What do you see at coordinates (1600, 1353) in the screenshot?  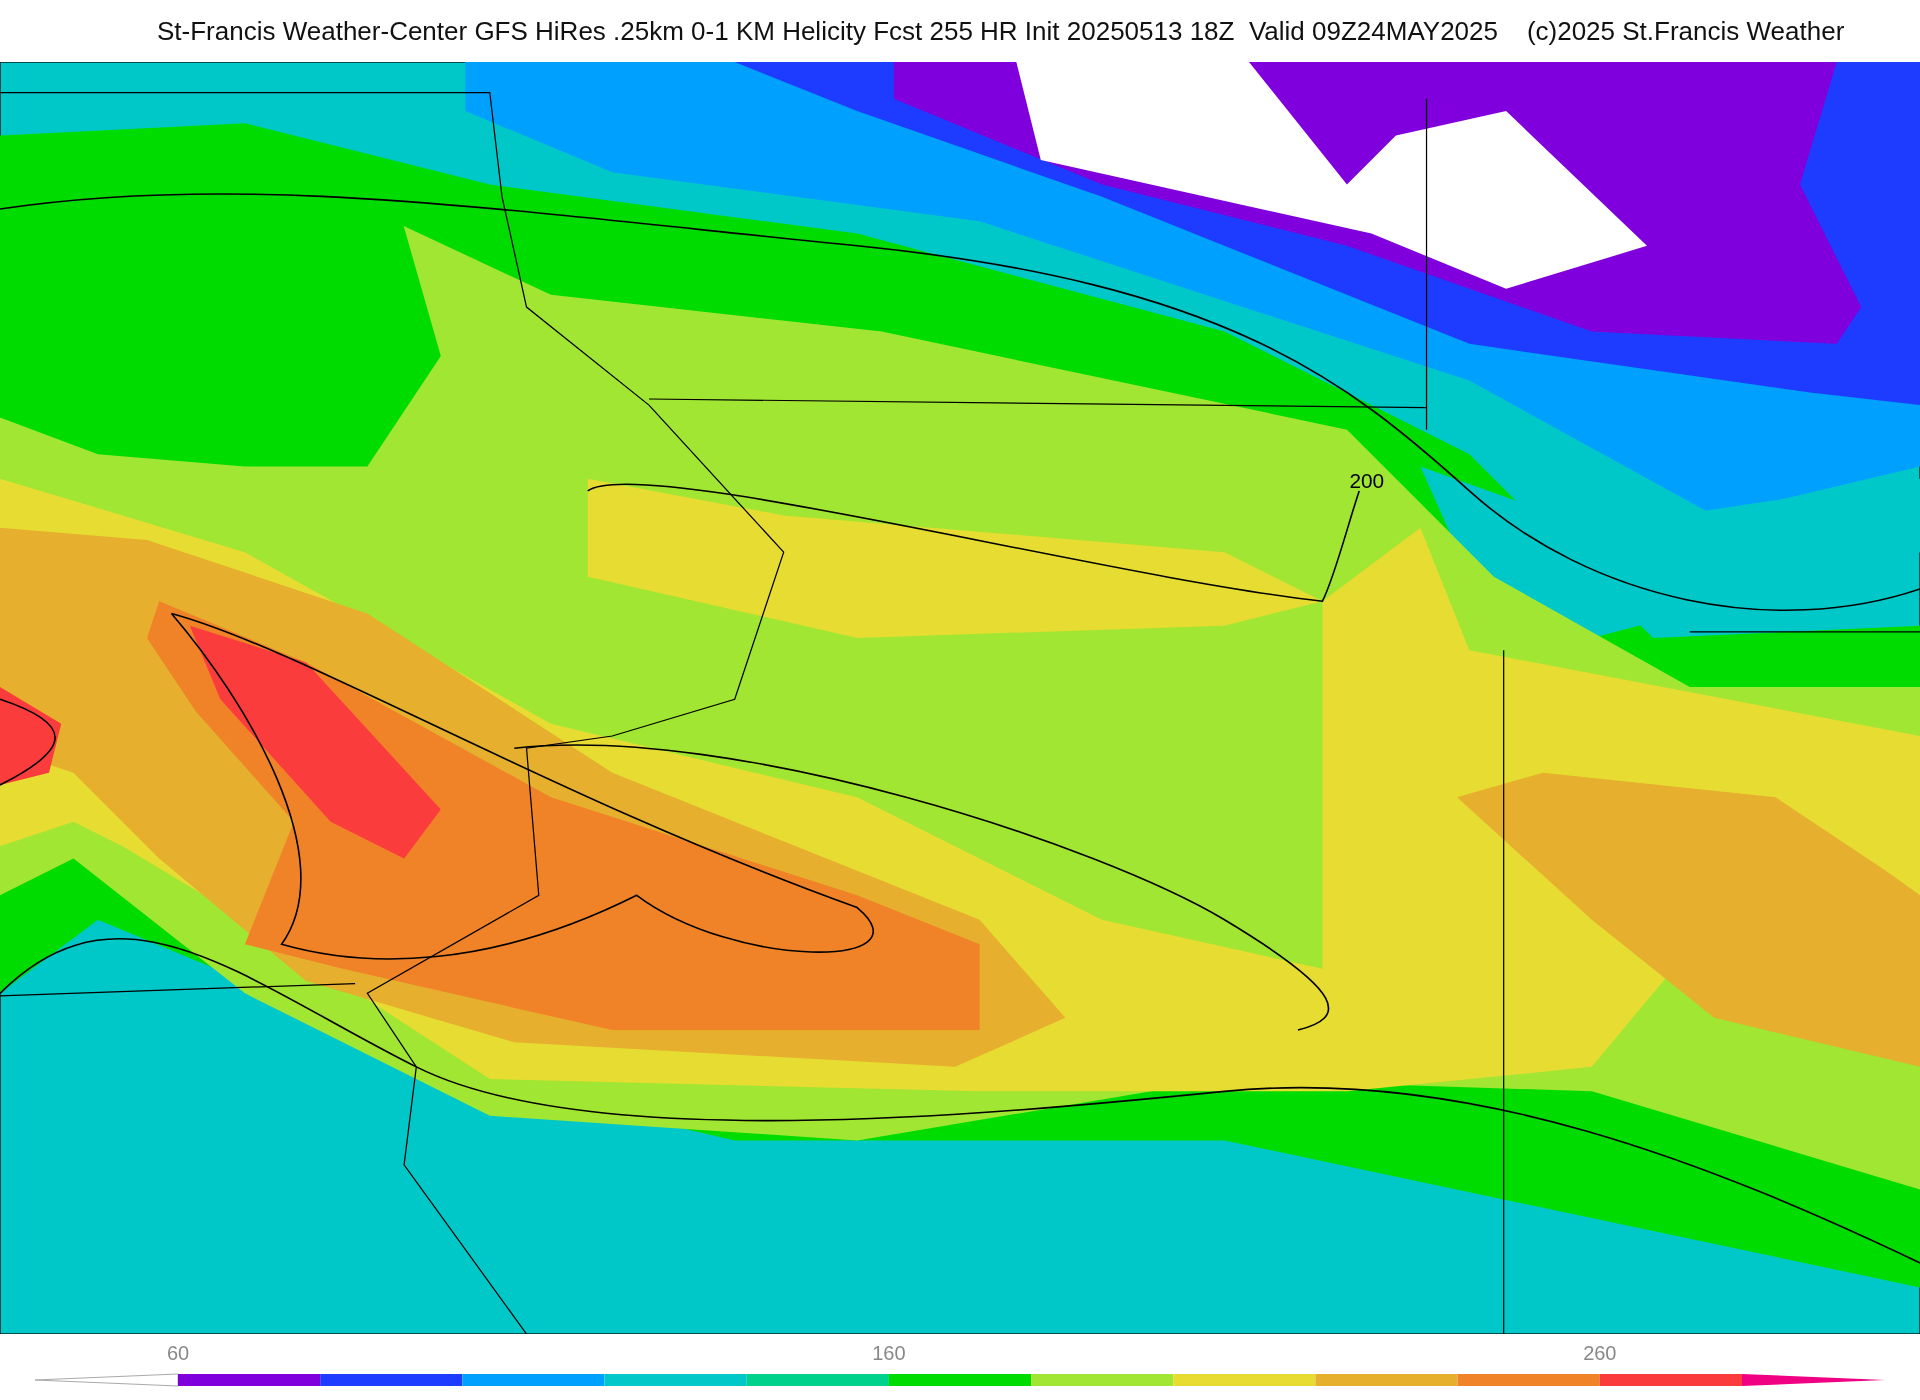 I see `tick-label: 260` at bounding box center [1600, 1353].